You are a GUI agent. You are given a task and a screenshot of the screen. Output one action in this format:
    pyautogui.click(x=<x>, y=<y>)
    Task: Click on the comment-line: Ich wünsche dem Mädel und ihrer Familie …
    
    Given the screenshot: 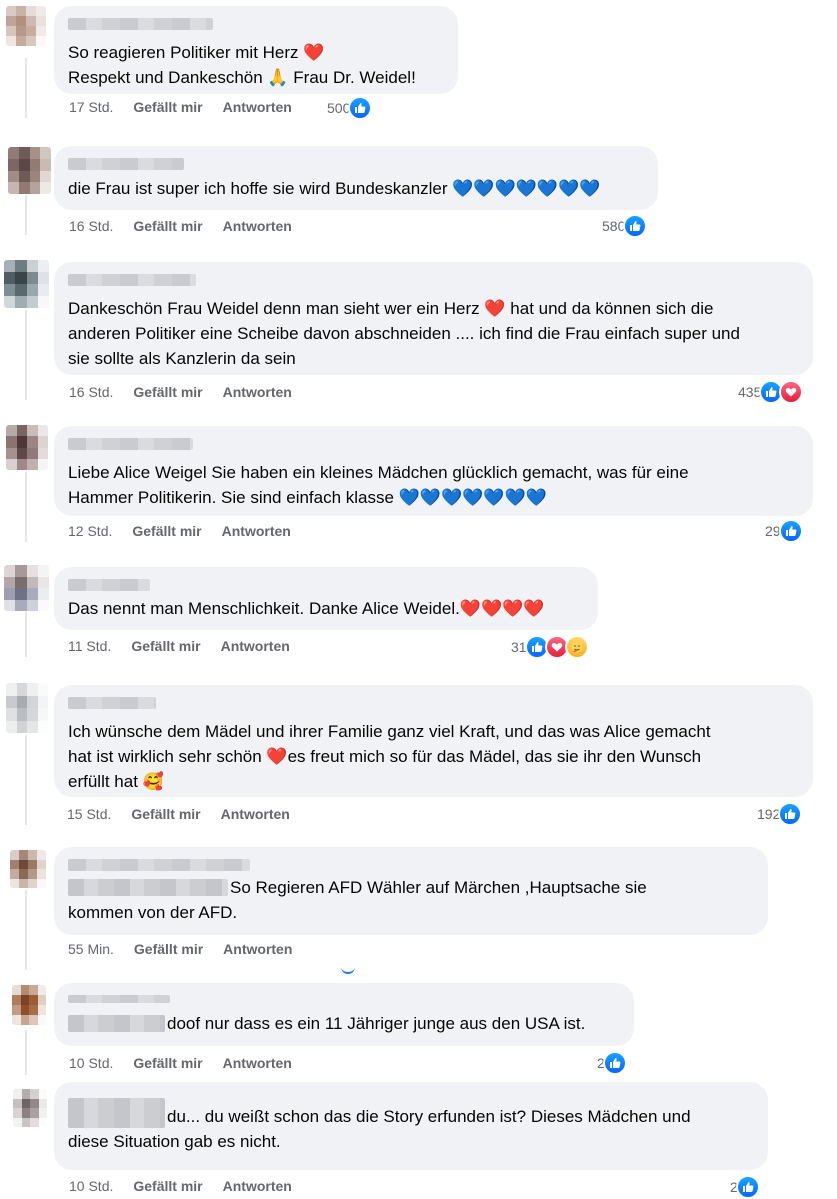 What is the action you would take?
    pyautogui.click(x=389, y=731)
    